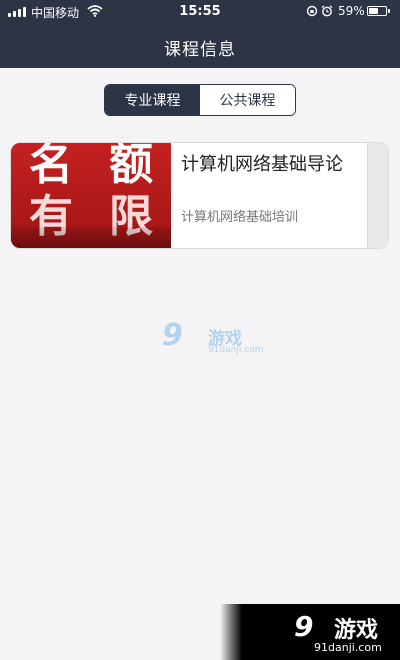 The image size is (400, 660). Describe the element at coordinates (351, 11) in the screenshot. I see `battery-percent: 59%` at that location.